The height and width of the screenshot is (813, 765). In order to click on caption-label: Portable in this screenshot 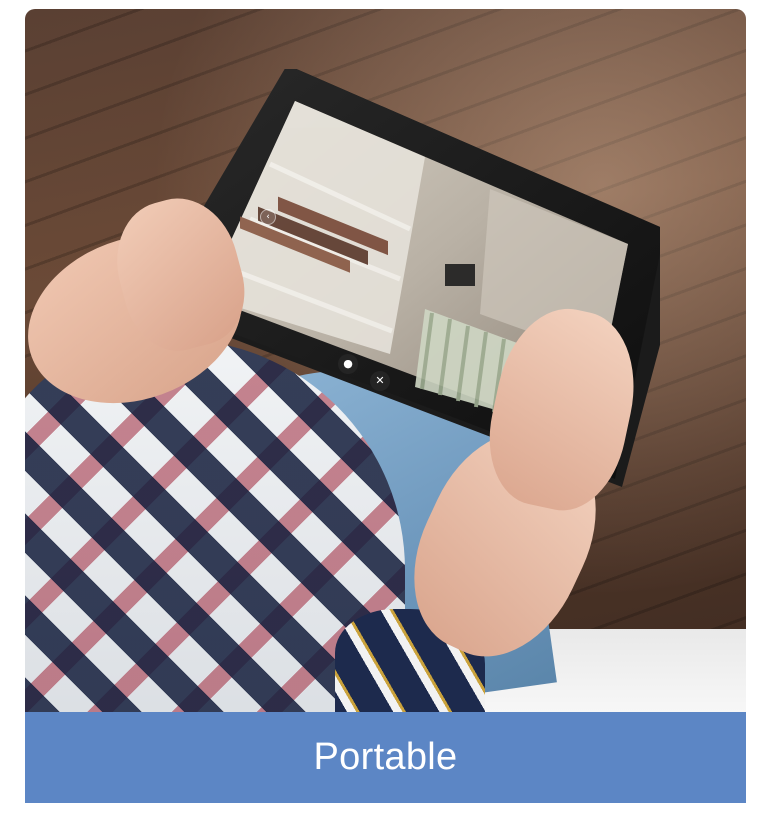, I will do `click(385, 757)`.